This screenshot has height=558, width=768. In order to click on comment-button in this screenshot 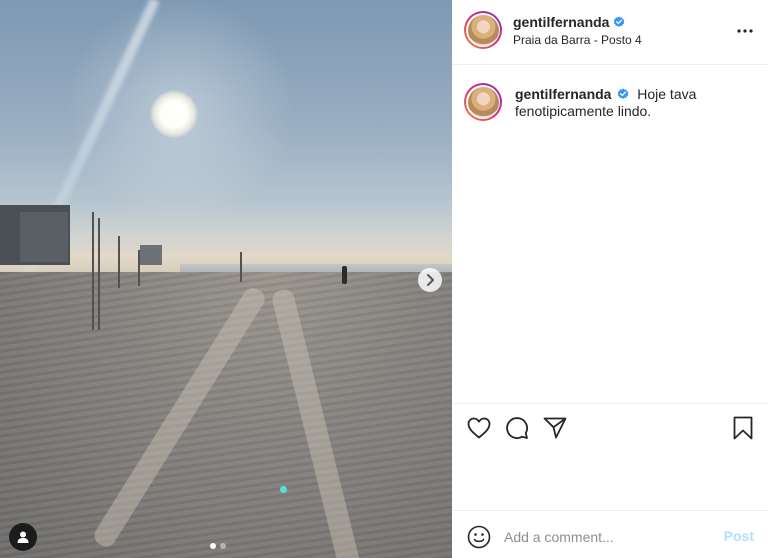, I will do `click(517, 428)`.